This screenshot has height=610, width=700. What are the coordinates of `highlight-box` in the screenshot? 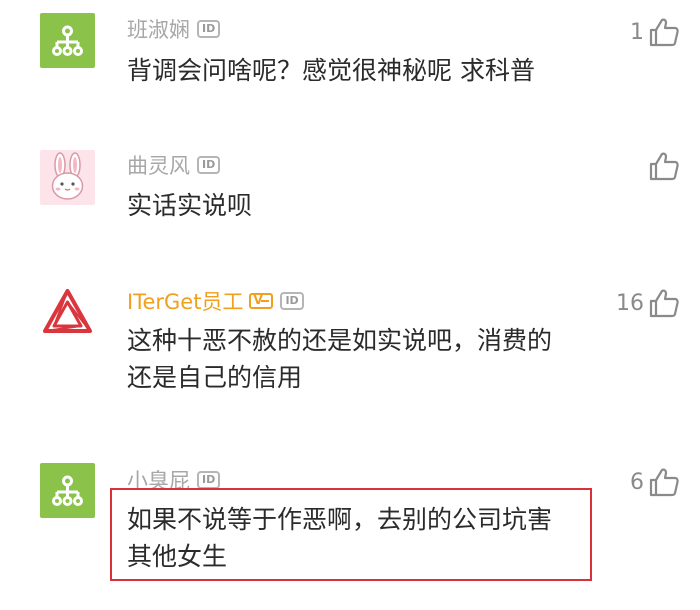 It's located at (351, 534).